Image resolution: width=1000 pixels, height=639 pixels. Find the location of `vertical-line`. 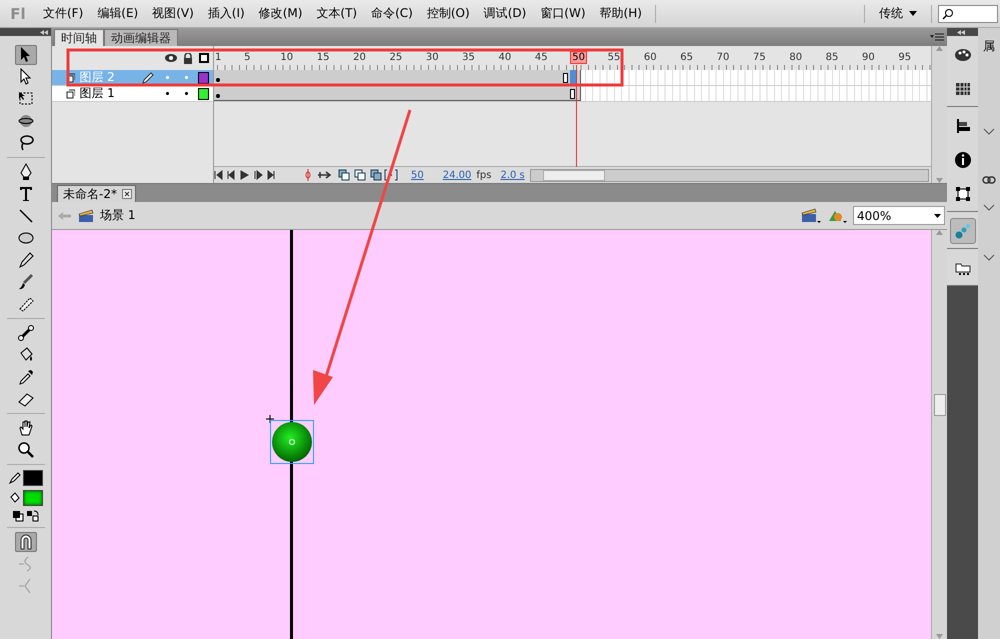

vertical-line is located at coordinates (291, 434).